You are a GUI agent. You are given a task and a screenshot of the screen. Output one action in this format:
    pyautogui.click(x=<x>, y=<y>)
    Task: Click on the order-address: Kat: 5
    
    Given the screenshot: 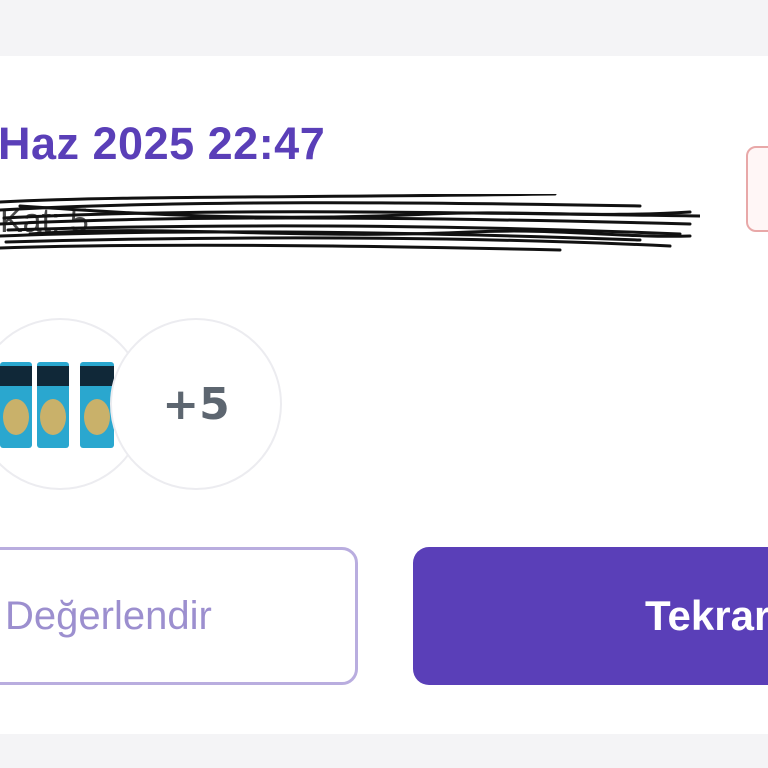 What is the action you would take?
    pyautogui.click(x=350, y=224)
    